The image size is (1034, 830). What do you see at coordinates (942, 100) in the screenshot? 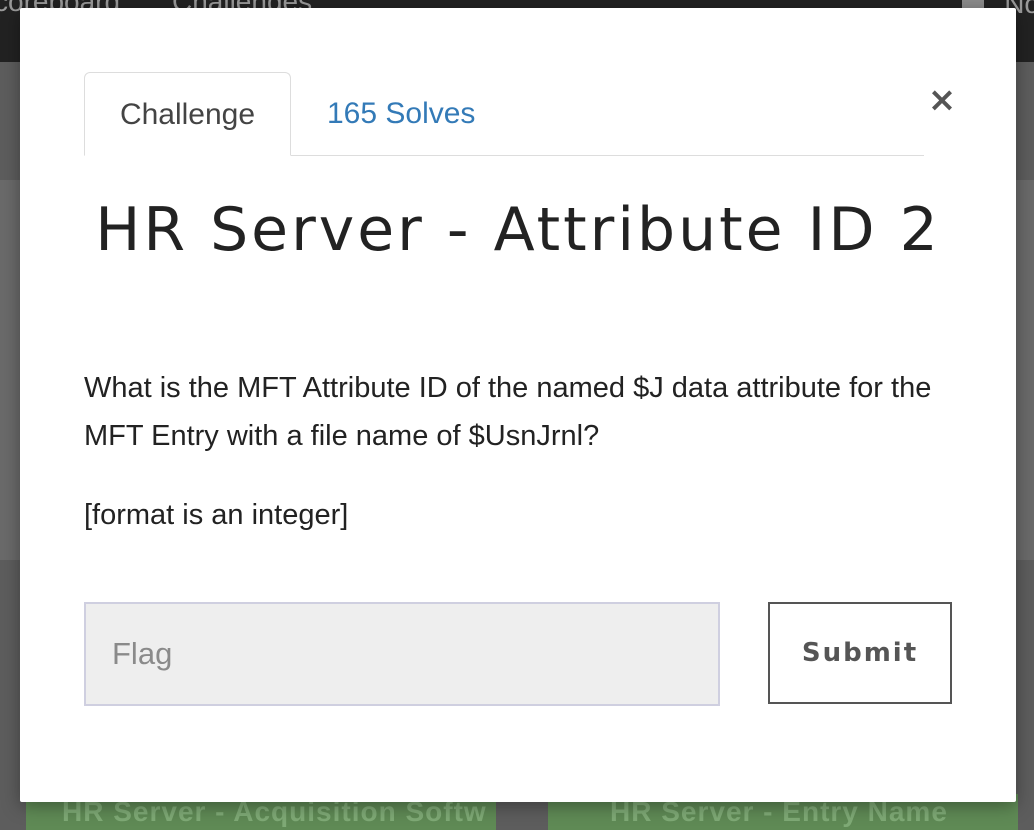
I see `close-icon: ×` at bounding box center [942, 100].